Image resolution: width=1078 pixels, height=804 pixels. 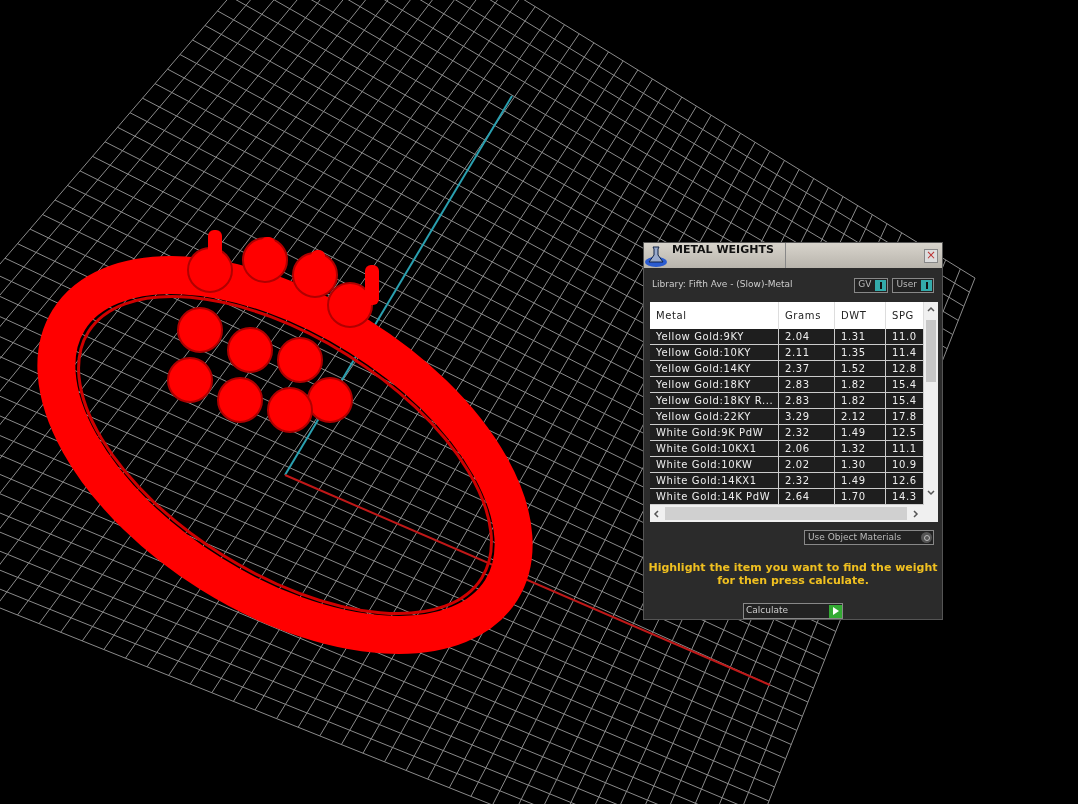 I want to click on library-label: Library: Fifth Ave - (Slow)-Metal, so click(x=722, y=285).